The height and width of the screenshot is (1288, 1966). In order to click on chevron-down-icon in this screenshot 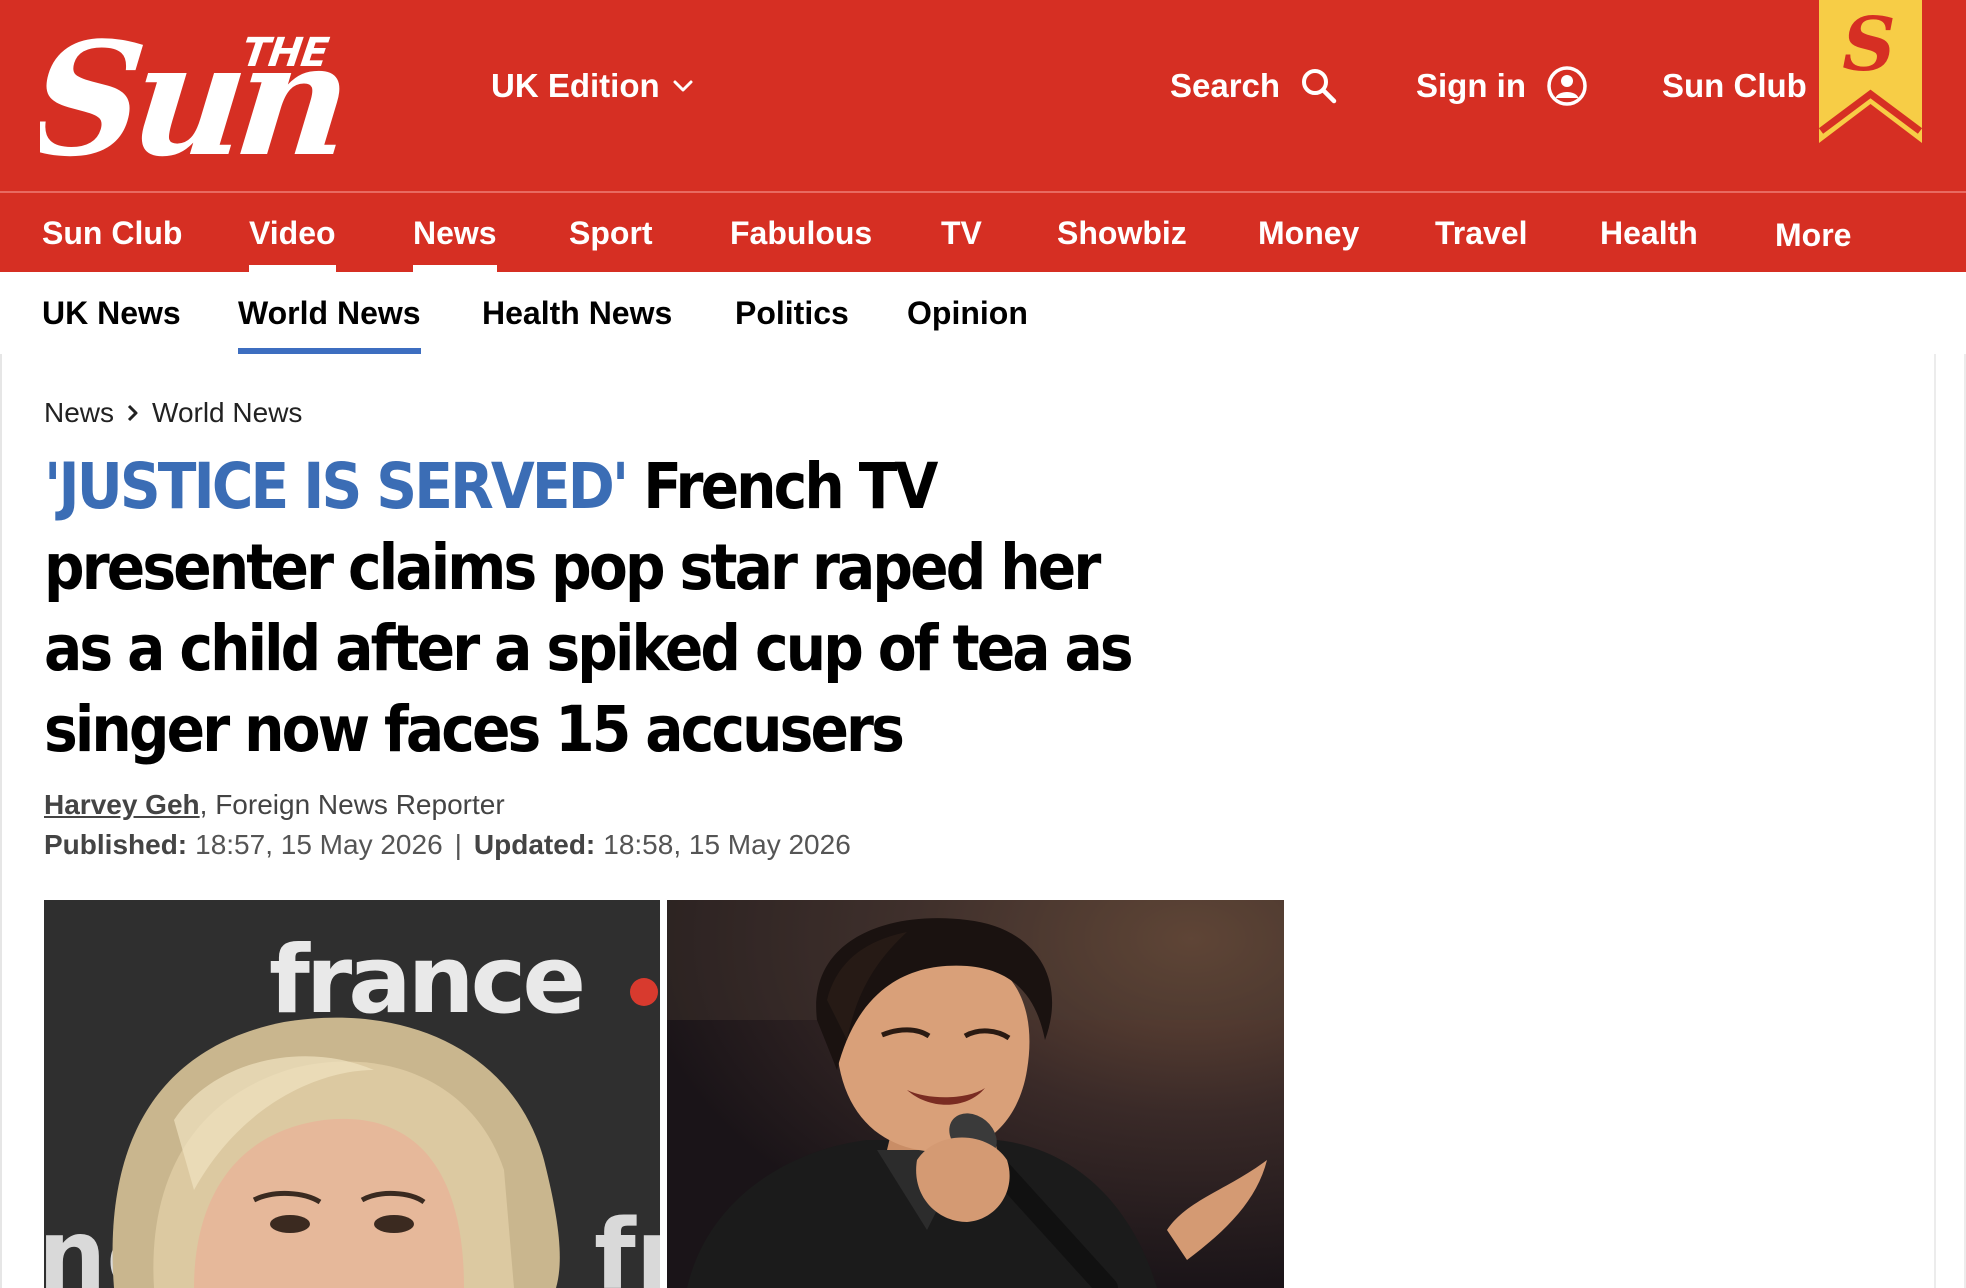, I will do `click(683, 86)`.